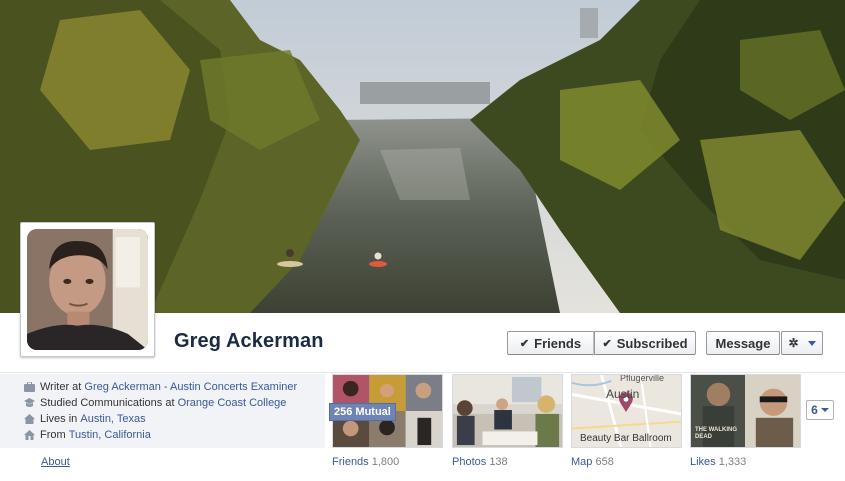 Image resolution: width=845 pixels, height=481 pixels. What do you see at coordinates (110, 435) in the screenshot?
I see `from-link: Tustin, California` at bounding box center [110, 435].